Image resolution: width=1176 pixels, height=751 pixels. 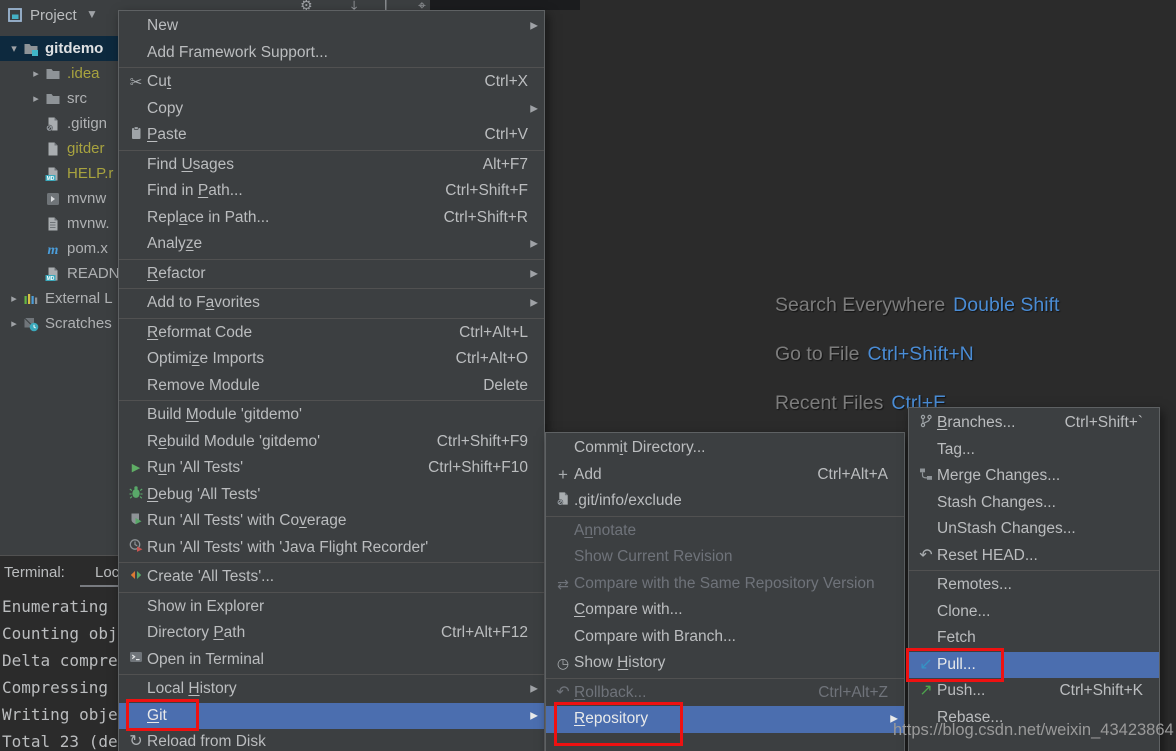 I want to click on tree-item-label: gitdemo, so click(x=74, y=48).